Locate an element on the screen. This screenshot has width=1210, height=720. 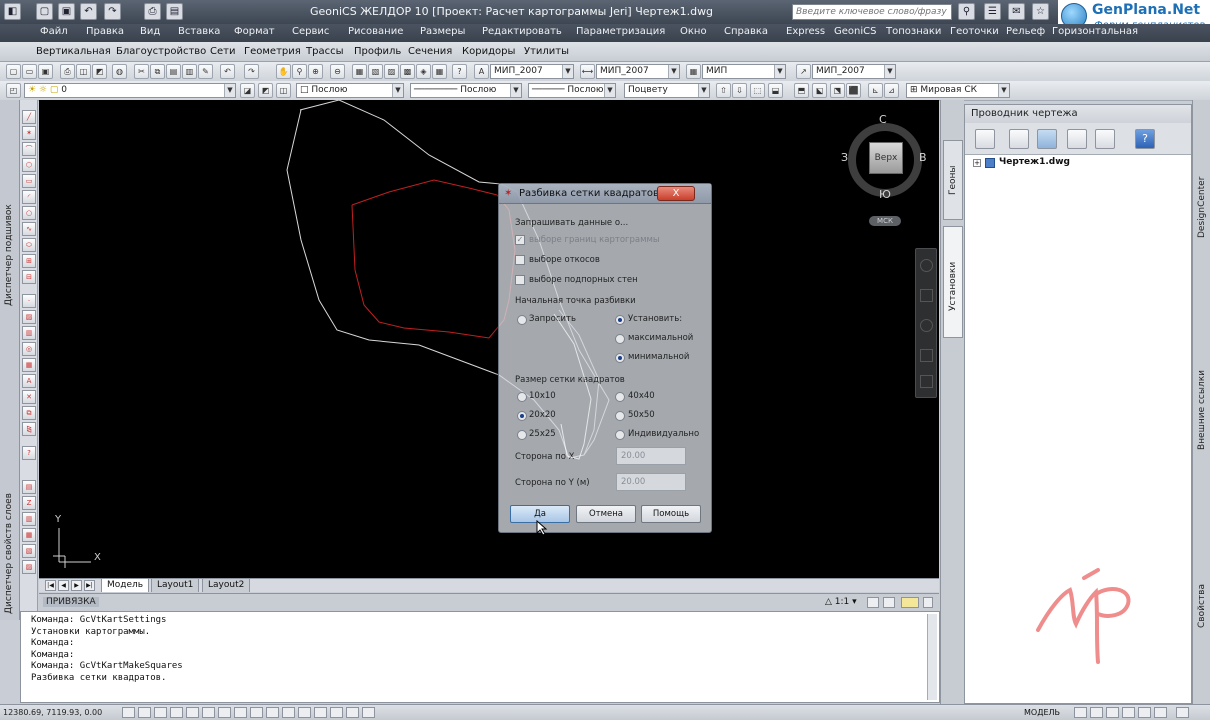
geonics-tool-4-icon: ▦ is located at coordinates (29, 535).